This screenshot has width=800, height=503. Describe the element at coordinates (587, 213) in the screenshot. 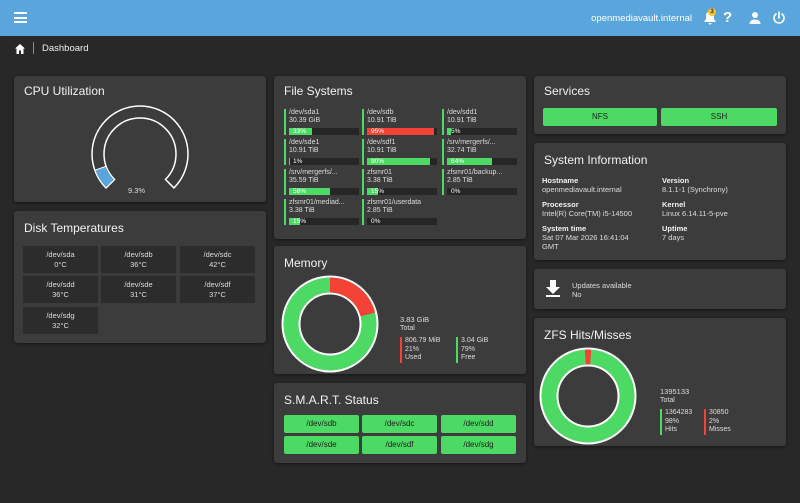

I see `processor-value: Intel(R) Core(TM) i5-14500` at that location.